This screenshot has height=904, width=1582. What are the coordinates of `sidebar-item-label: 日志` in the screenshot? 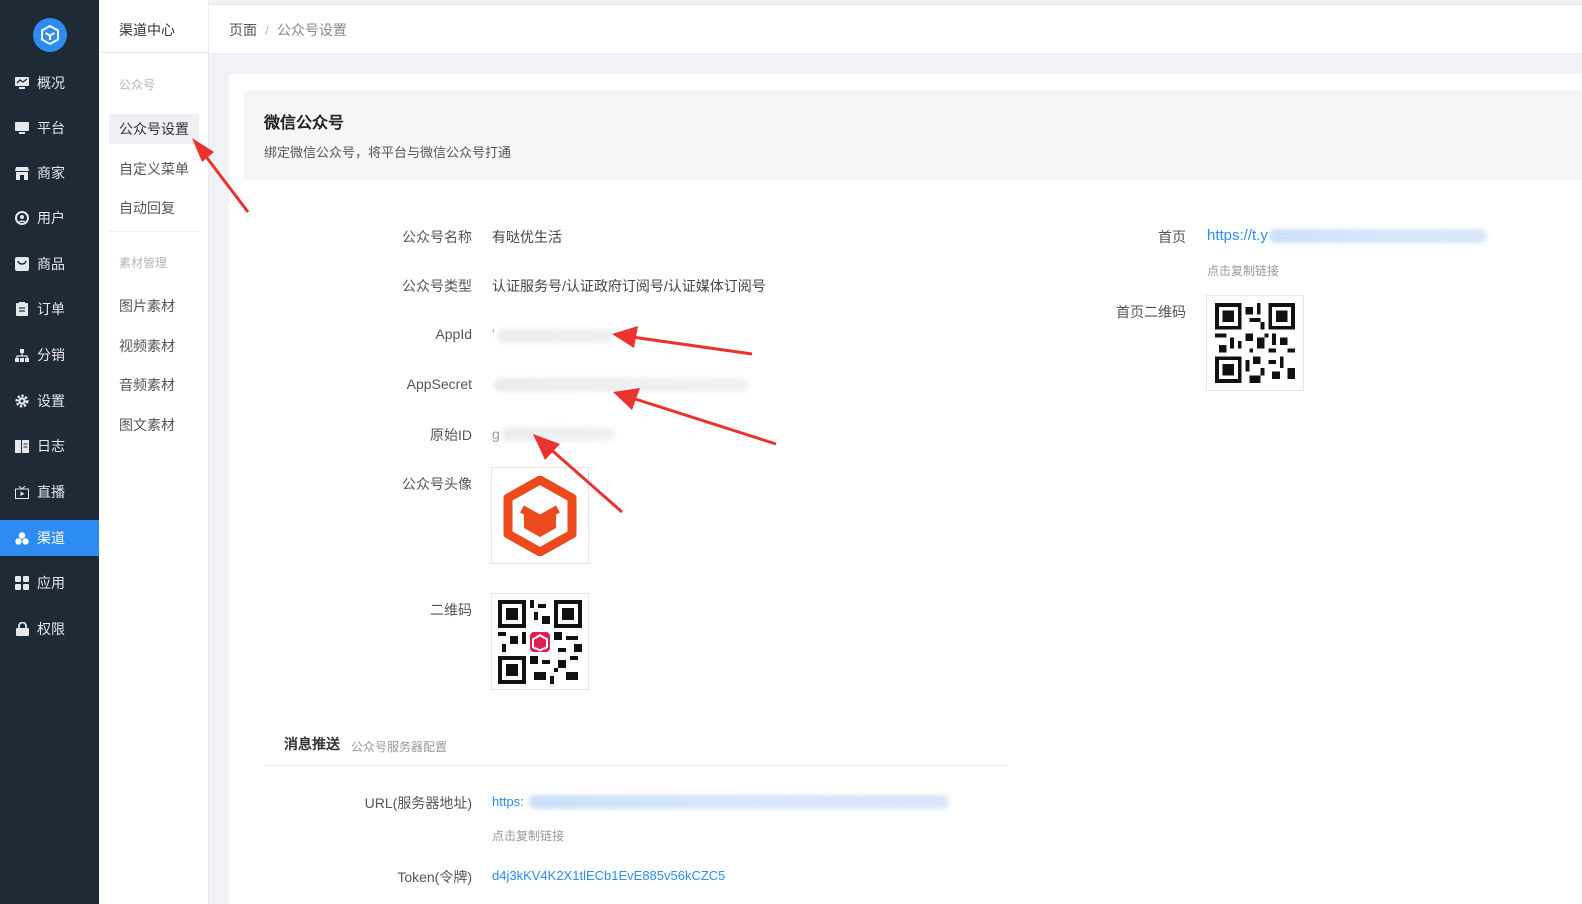 It's located at (51, 446).